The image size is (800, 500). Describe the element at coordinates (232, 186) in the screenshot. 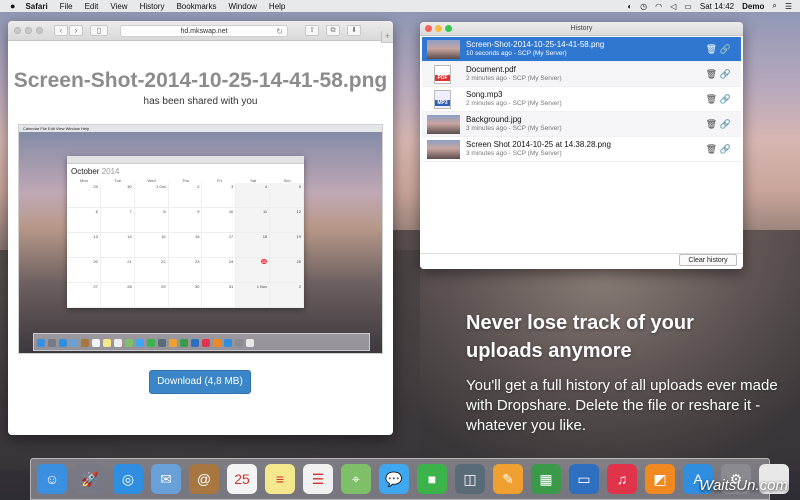

I see `preview-day-number: 3` at that location.